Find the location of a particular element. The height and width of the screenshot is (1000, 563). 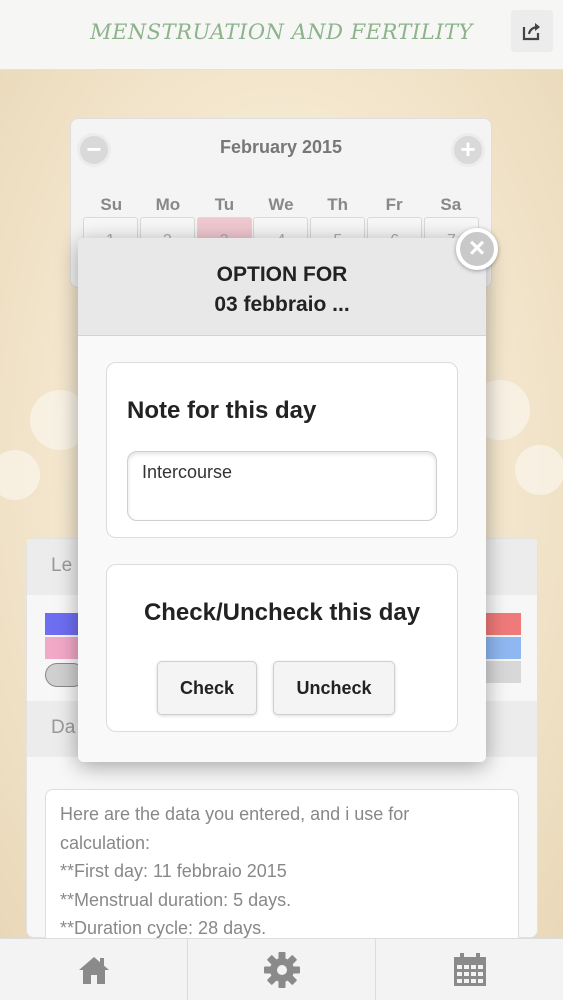

note-section: Note for this day Intercourse is located at coordinates (282, 450).